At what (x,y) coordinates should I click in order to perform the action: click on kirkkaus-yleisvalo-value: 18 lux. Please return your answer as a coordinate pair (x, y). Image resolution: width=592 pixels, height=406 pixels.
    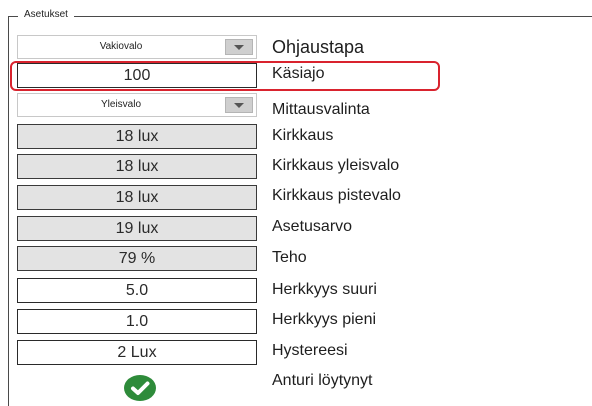
    Looking at the image, I should click on (137, 166).